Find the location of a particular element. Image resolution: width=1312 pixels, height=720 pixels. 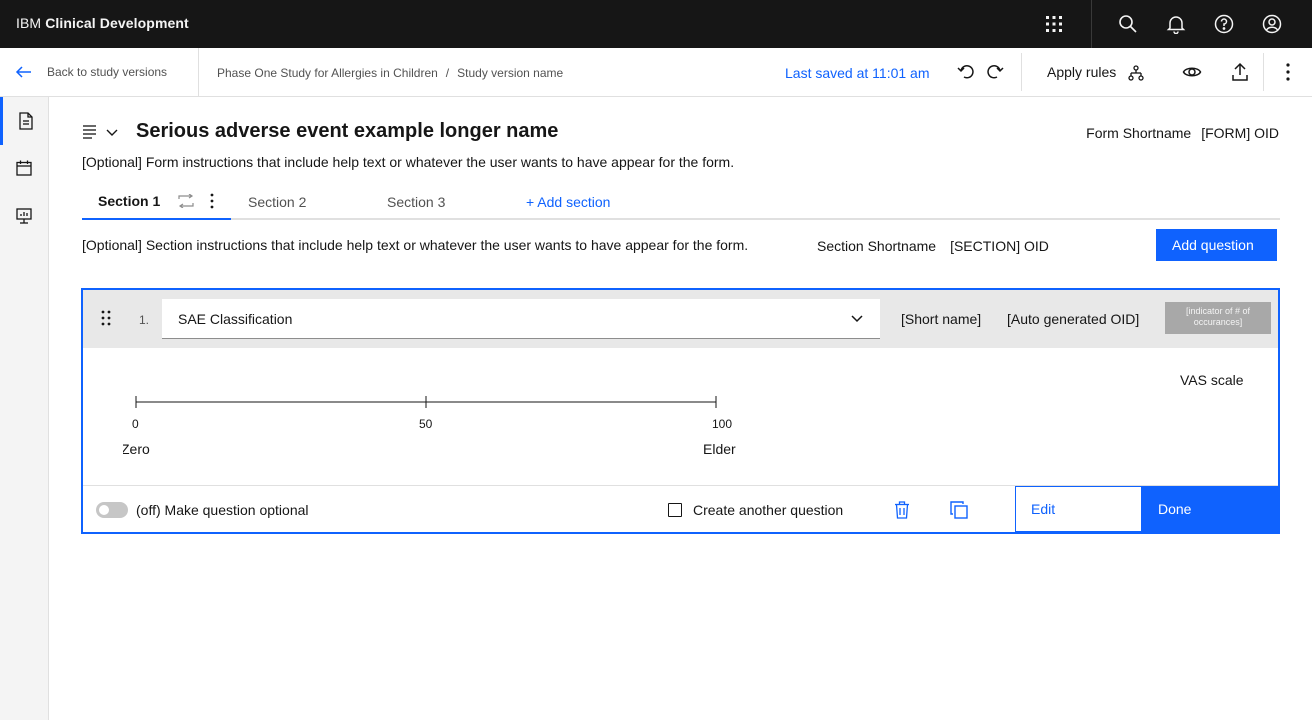

list-icon is located at coordinates (89, 132).